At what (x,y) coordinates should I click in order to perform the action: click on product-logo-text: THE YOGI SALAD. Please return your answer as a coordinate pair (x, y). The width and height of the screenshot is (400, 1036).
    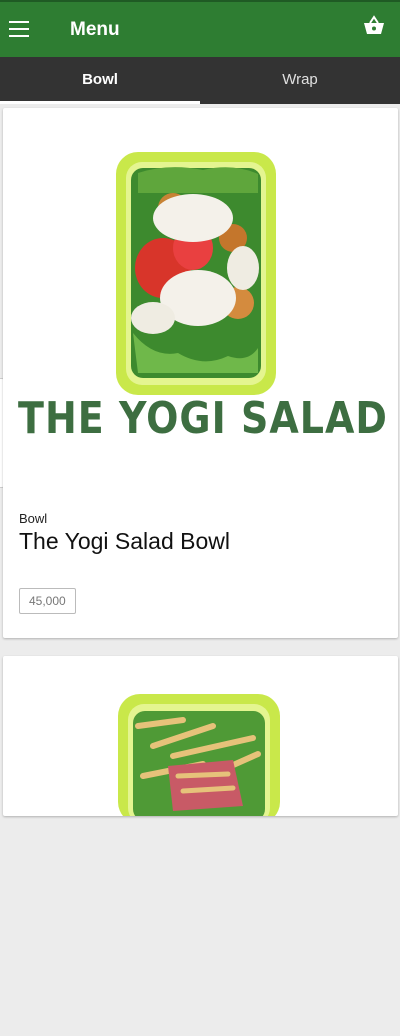
    Looking at the image, I should click on (203, 418).